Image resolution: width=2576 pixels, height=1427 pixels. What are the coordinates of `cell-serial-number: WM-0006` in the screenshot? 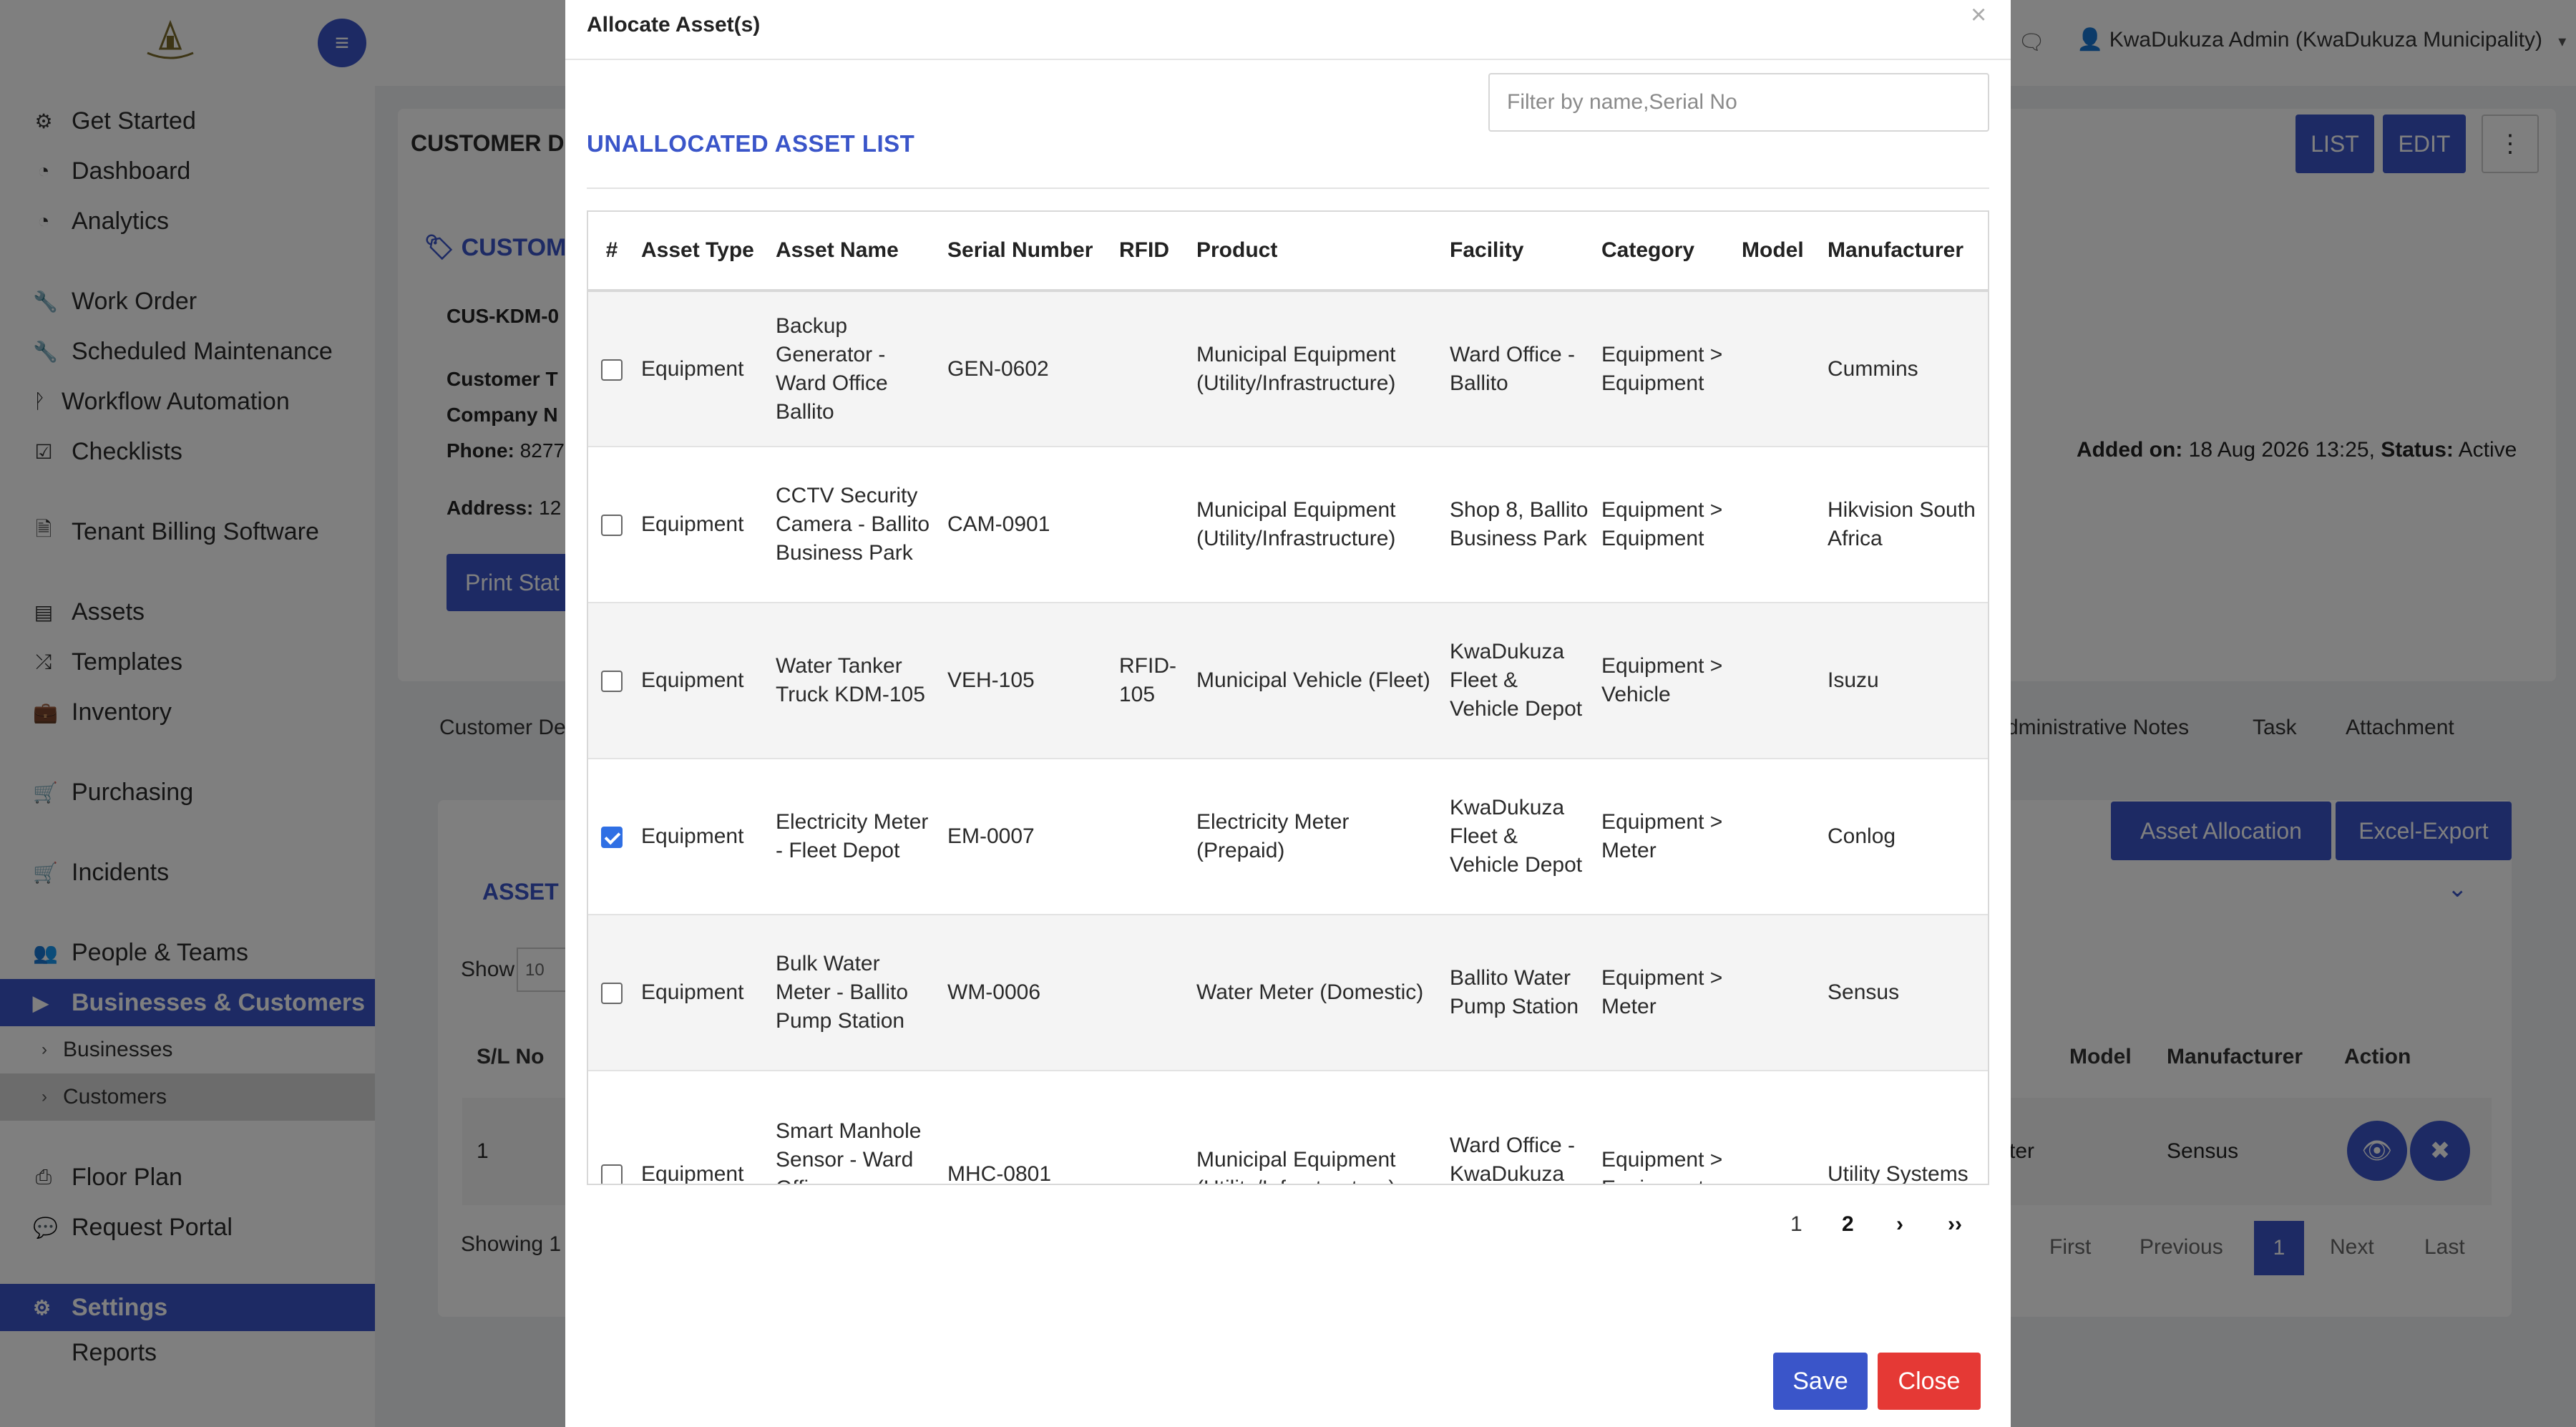 It's located at (1027, 993).